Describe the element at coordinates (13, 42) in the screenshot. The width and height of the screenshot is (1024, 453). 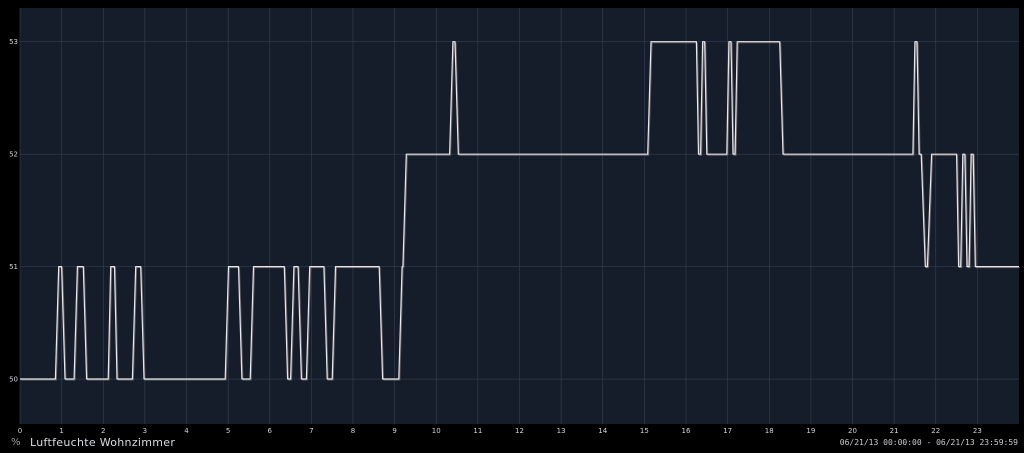
I see `y-tick-label: 53` at that location.